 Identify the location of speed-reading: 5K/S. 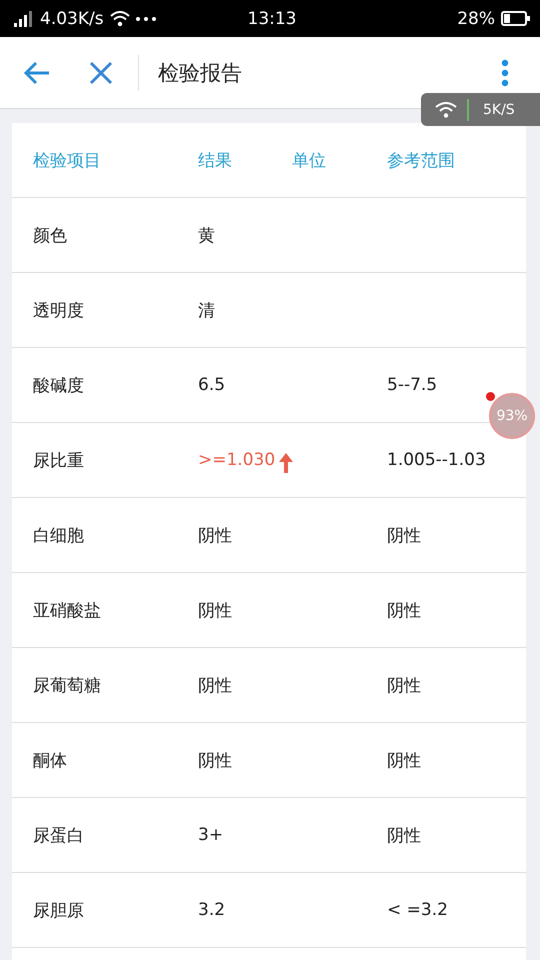
(499, 110).